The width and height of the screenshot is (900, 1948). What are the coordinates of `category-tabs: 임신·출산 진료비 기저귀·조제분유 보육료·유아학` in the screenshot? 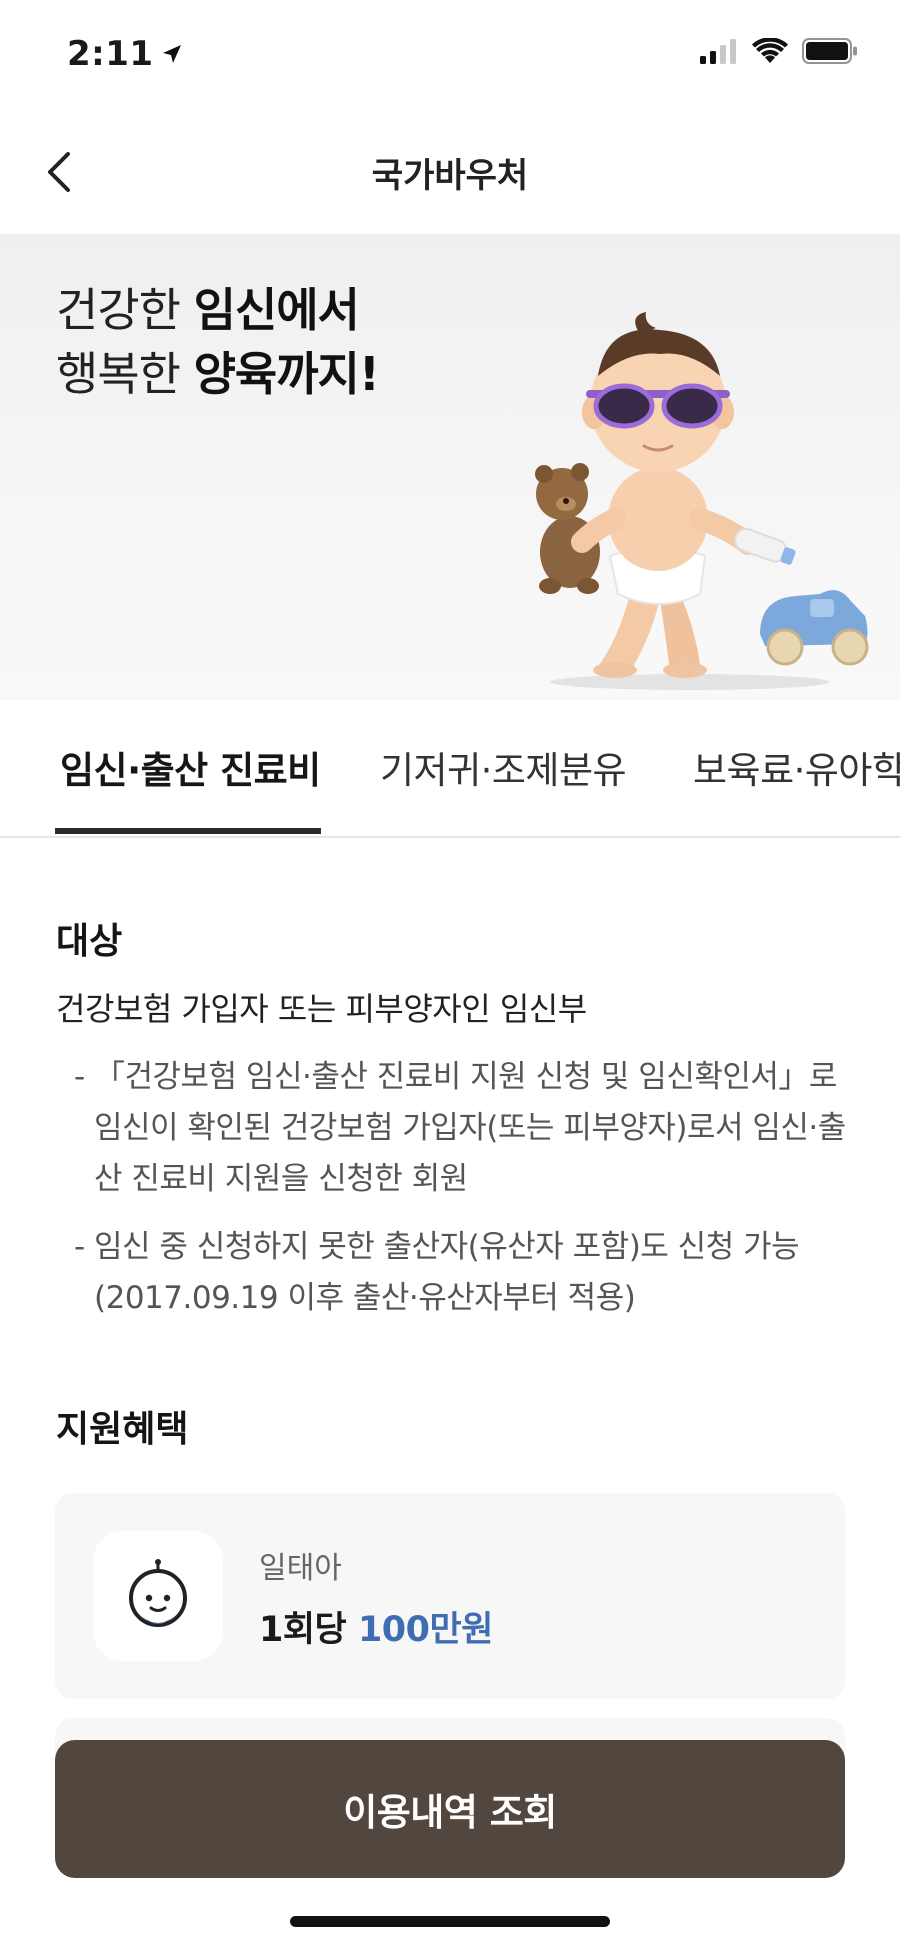 It's located at (450, 769).